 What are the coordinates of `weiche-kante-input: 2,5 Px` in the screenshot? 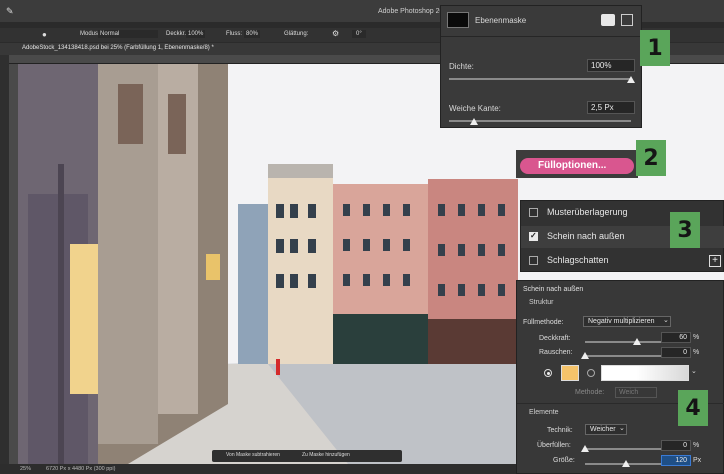 It's located at (611, 107).